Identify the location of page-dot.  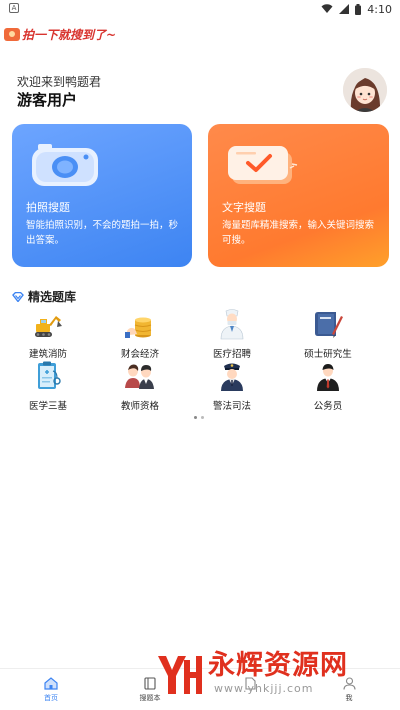
(202, 417).